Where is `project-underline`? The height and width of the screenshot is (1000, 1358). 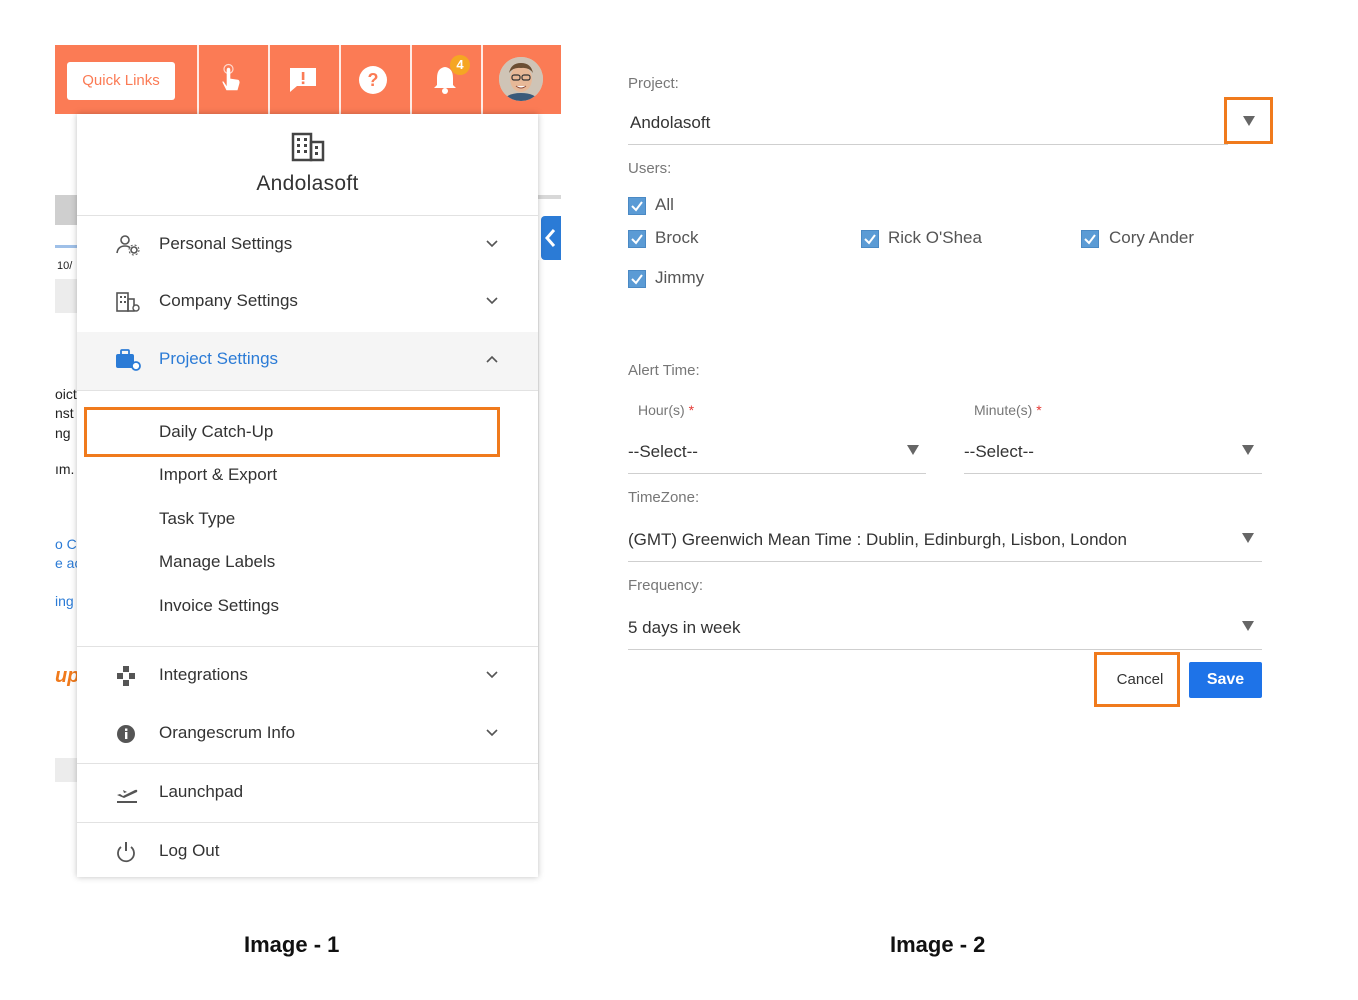
project-underline is located at coordinates (928, 144).